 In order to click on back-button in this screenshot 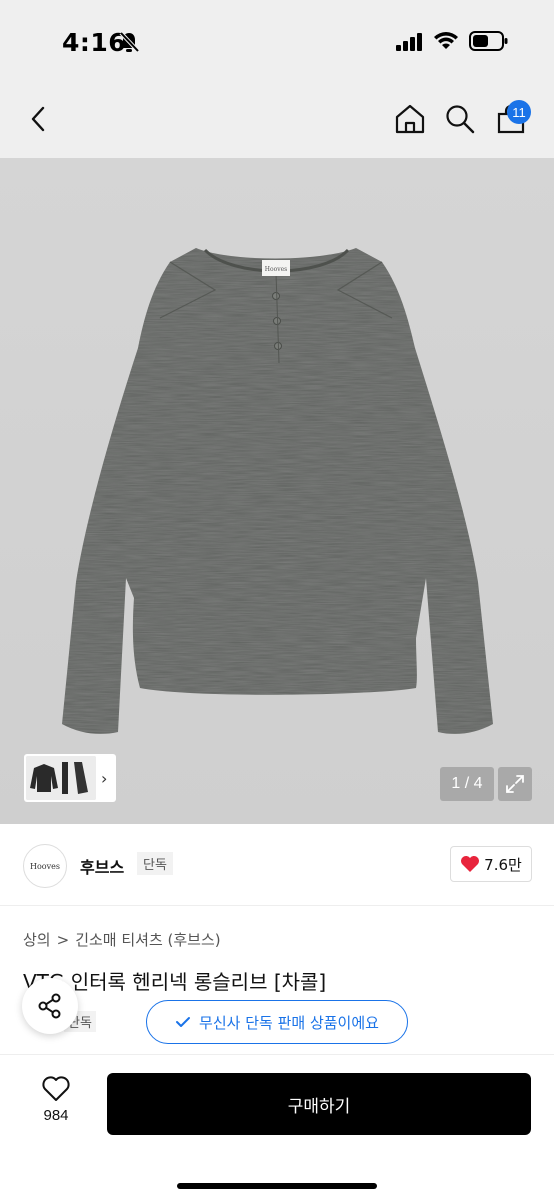, I will do `click(39, 119)`.